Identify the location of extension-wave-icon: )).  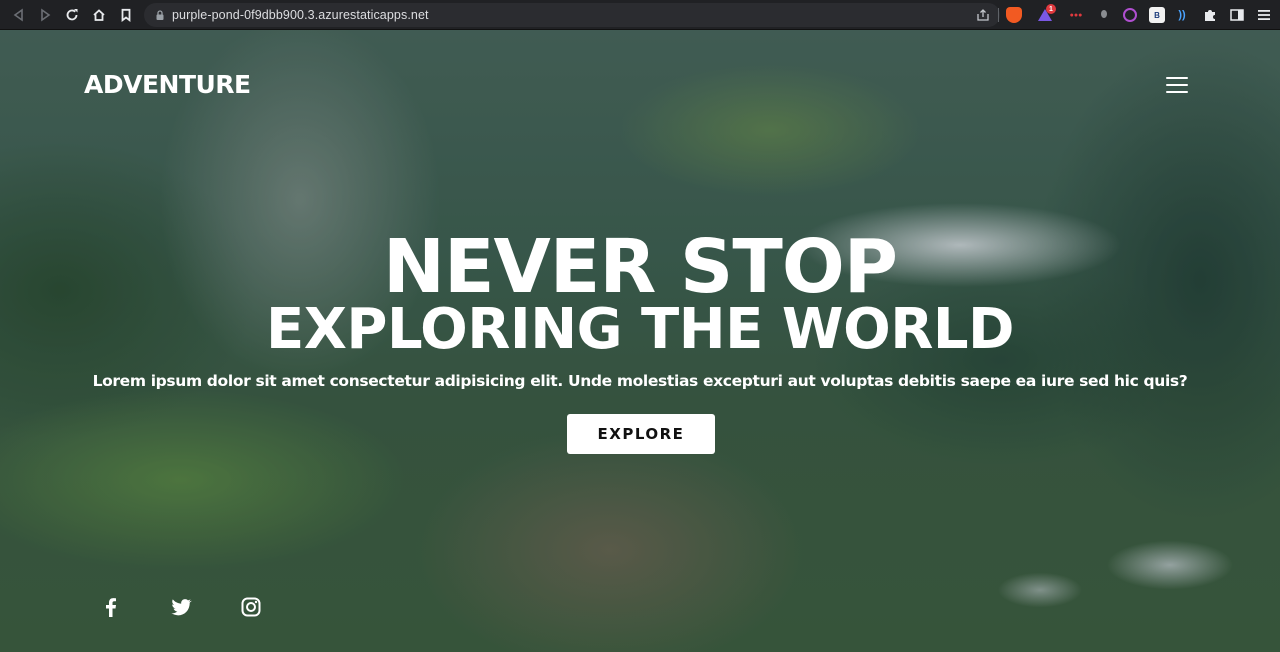
(1182, 15).